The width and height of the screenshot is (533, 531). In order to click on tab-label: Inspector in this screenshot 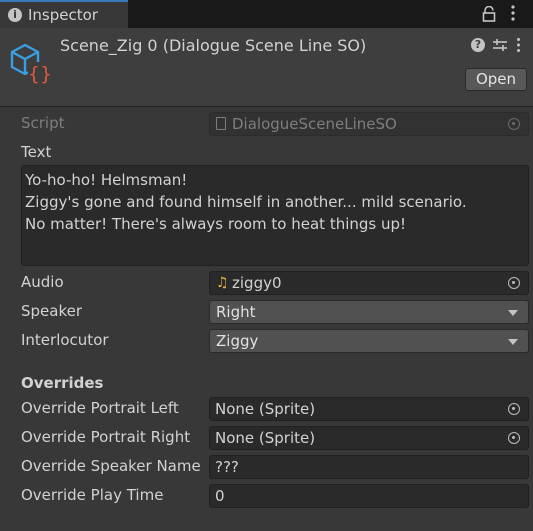, I will do `click(63, 15)`.